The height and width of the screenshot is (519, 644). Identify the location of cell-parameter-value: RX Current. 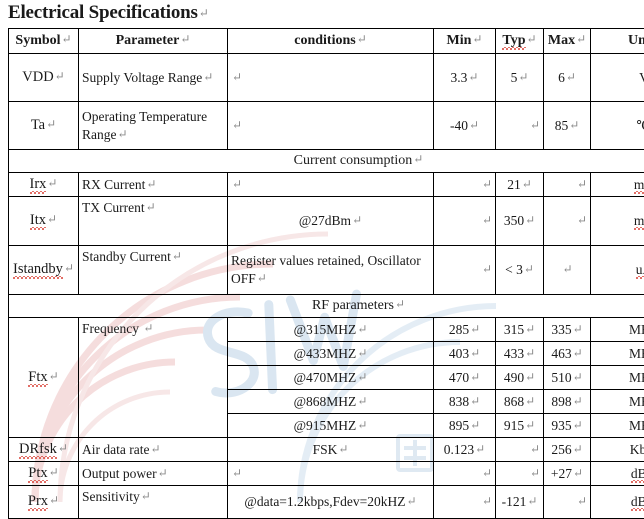
(113, 184).